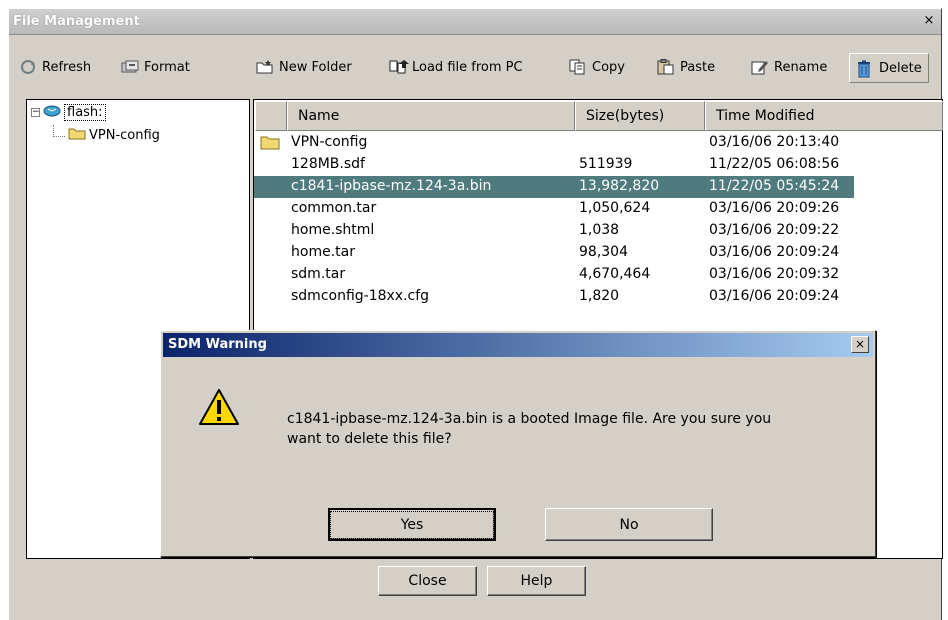 This screenshot has width=948, height=620. I want to click on window-titlebar: File Management ×, so click(475, 22).